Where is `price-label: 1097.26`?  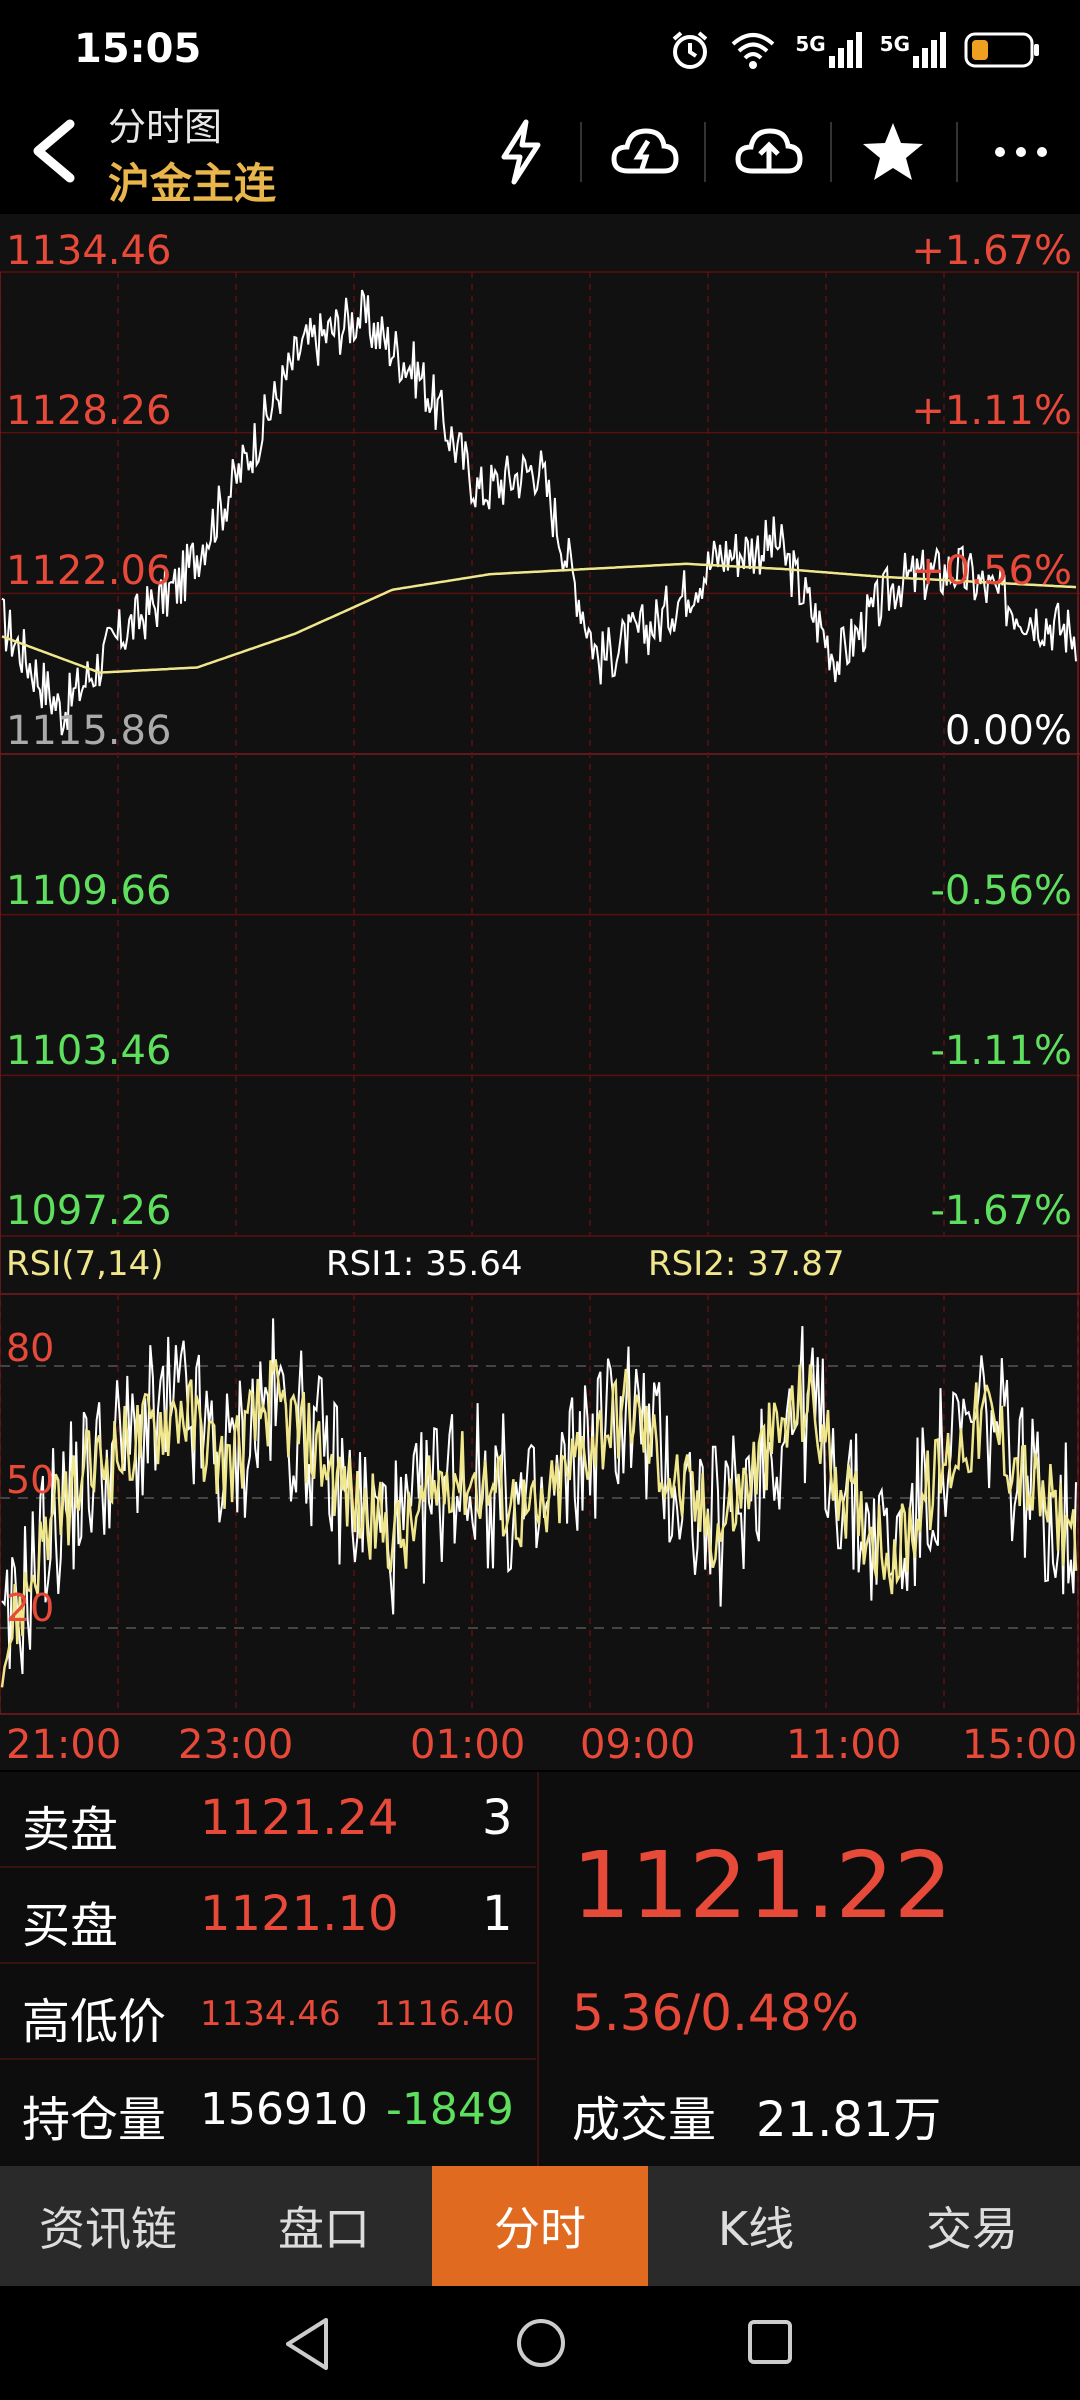
price-label: 1097.26 is located at coordinates (89, 1211).